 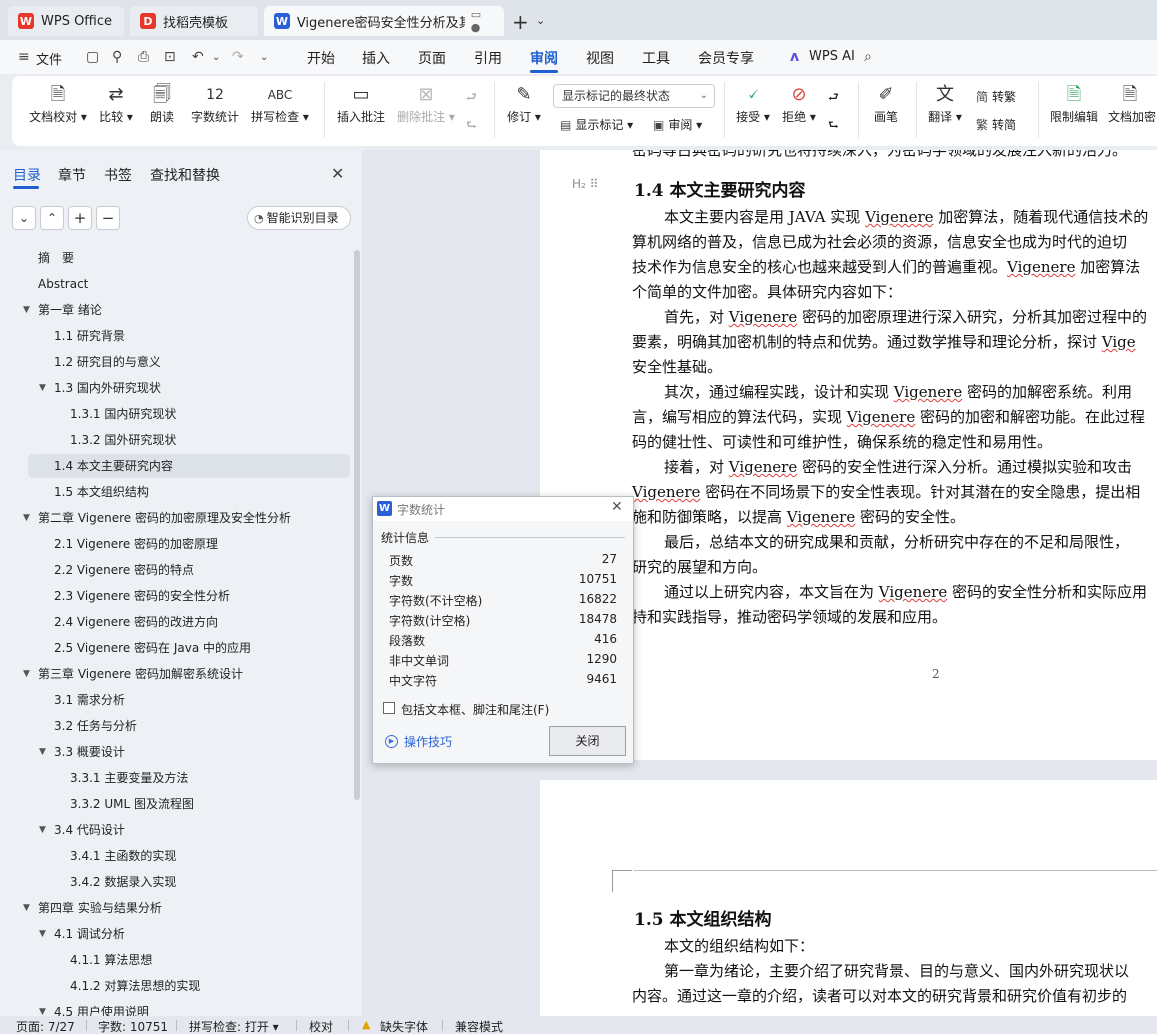 I want to click on insert-comment-button: ▭ 插入批注, so click(x=361, y=103).